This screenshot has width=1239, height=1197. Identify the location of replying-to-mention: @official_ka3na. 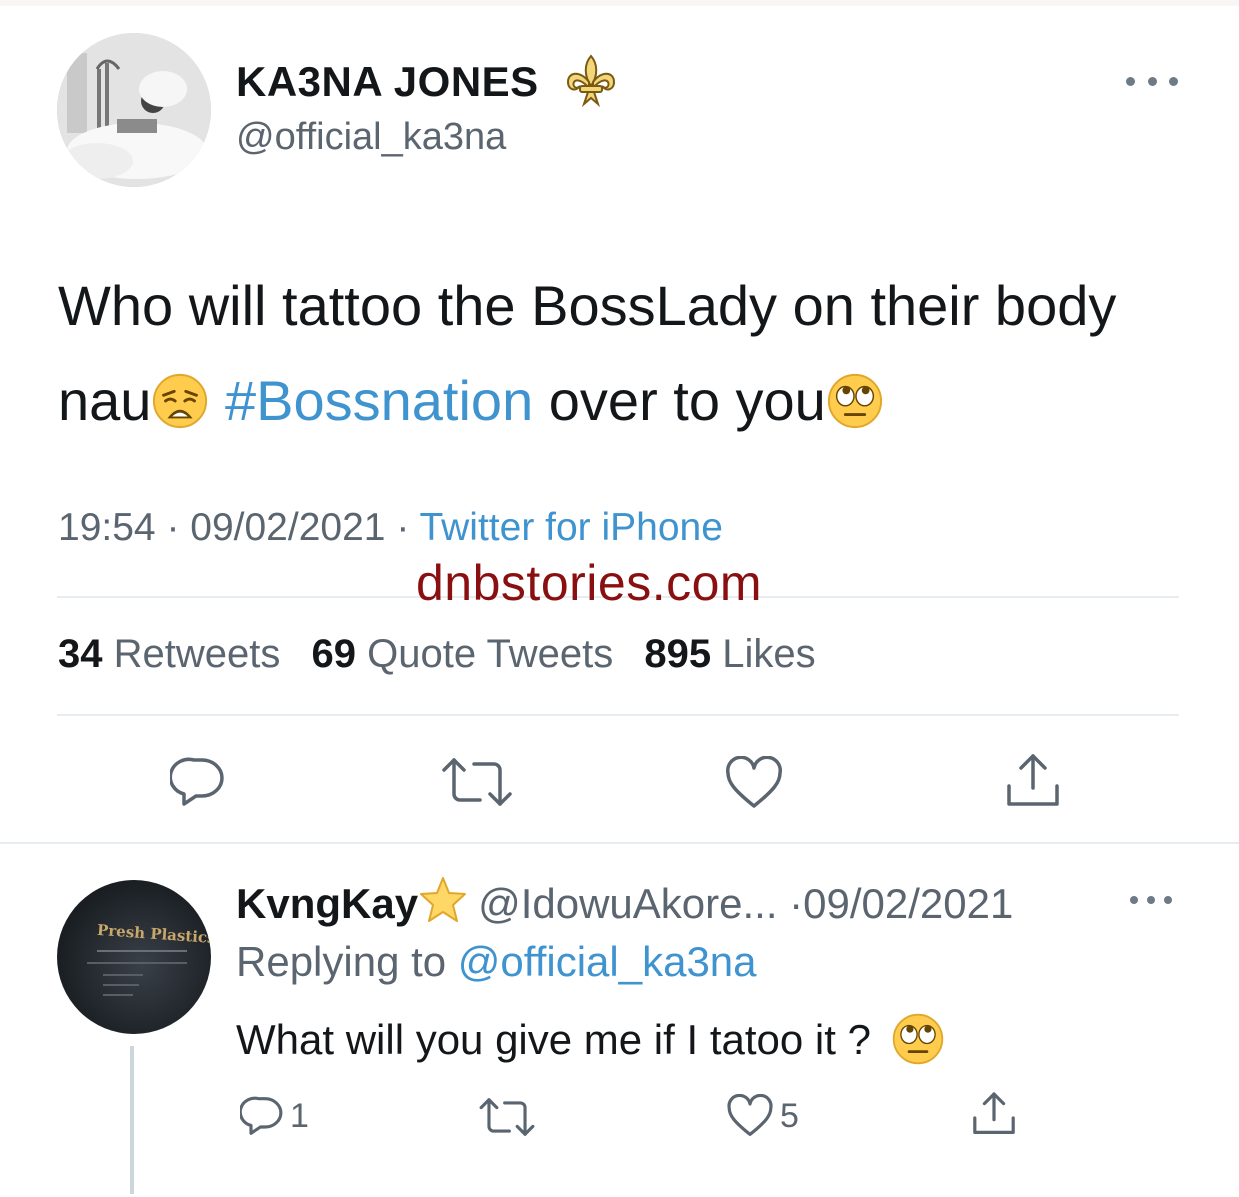
(607, 961).